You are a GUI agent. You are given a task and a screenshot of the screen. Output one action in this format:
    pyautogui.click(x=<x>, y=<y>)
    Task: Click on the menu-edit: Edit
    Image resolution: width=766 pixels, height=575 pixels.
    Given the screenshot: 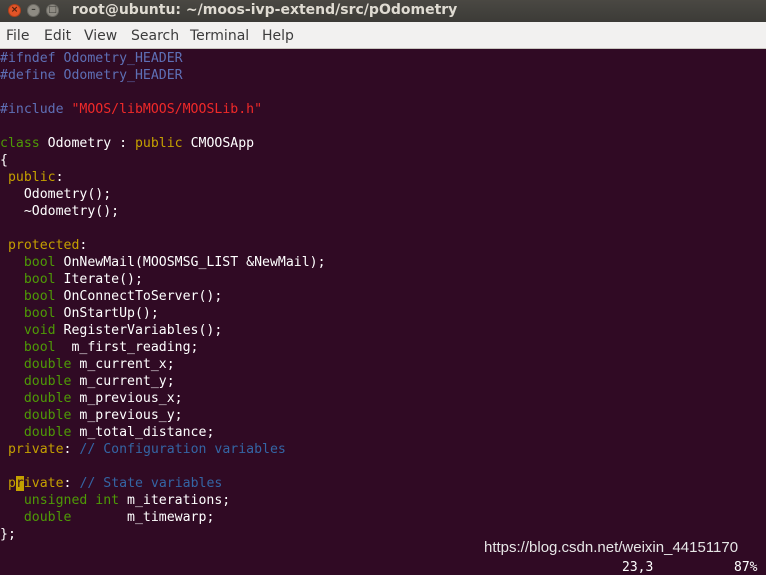 What is the action you would take?
    pyautogui.click(x=57, y=36)
    